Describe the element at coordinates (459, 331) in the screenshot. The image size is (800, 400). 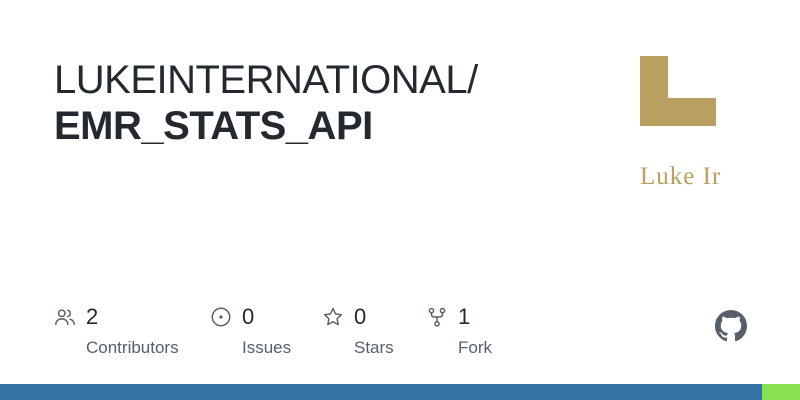
I see `stat-forks: 1 Fork` at that location.